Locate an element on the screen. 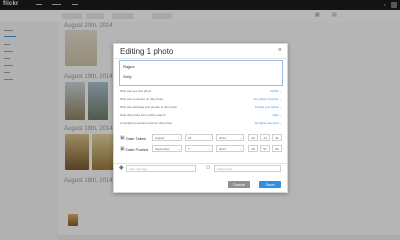 The width and height of the screenshot is (400, 240). add-people-input: Add people is located at coordinates (247, 168).